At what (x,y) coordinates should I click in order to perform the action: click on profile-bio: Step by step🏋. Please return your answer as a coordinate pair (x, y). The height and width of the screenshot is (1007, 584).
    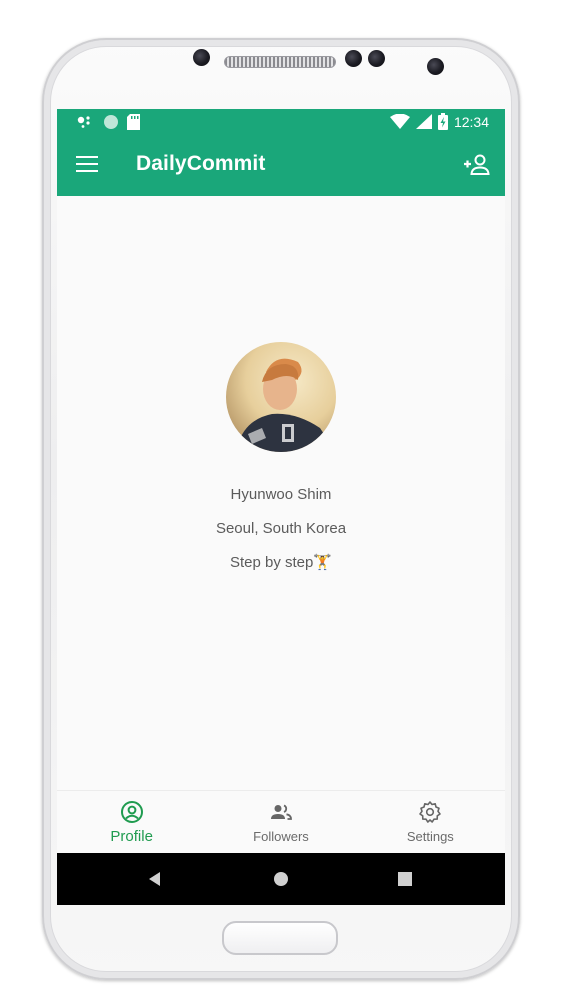
    Looking at the image, I should click on (281, 562).